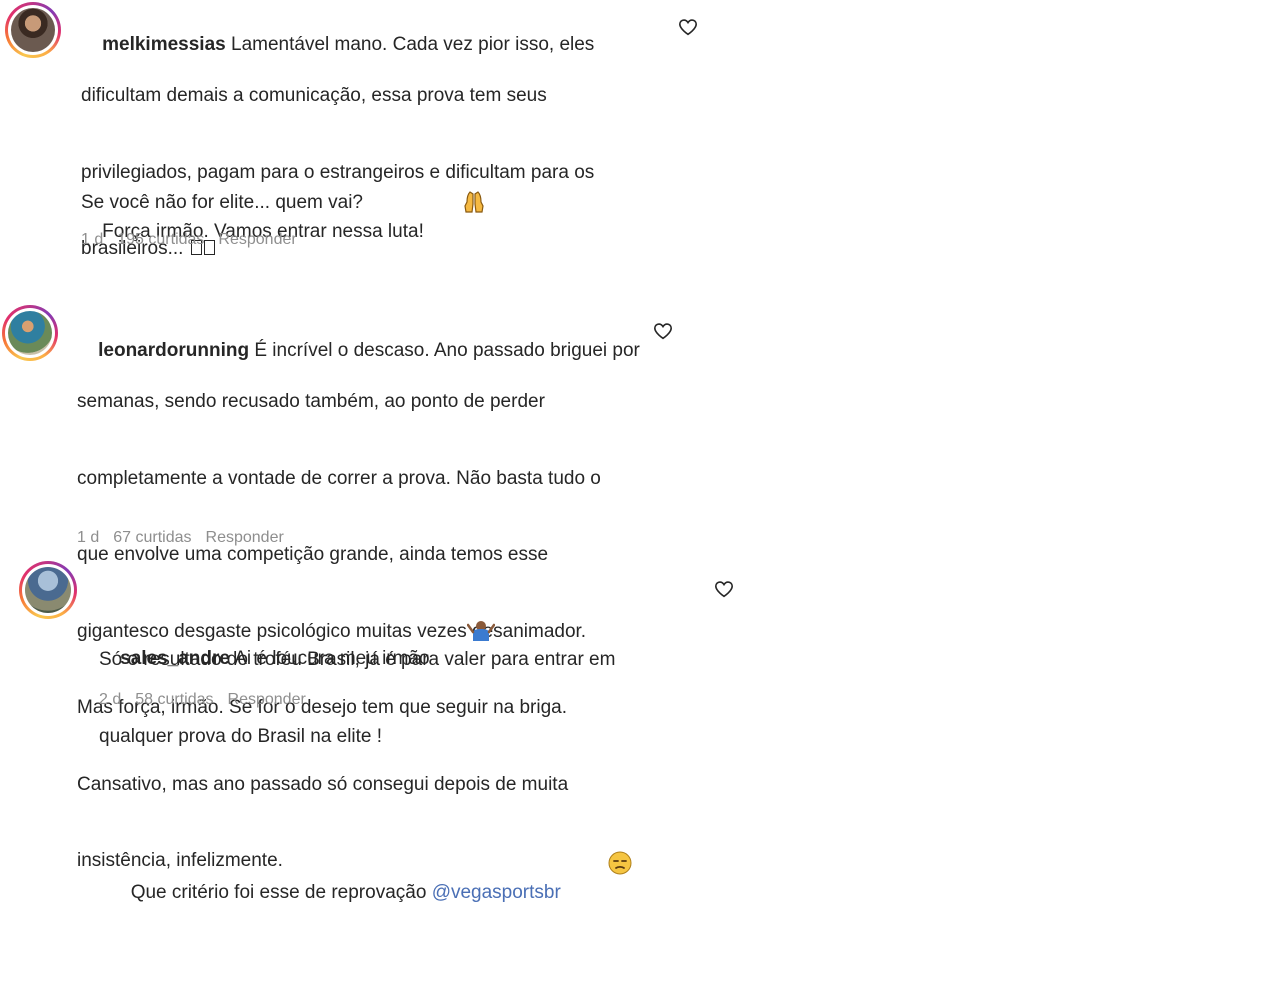 The height and width of the screenshot is (985, 1280). I want to click on comment-timestamp: 2 d, so click(110, 699).